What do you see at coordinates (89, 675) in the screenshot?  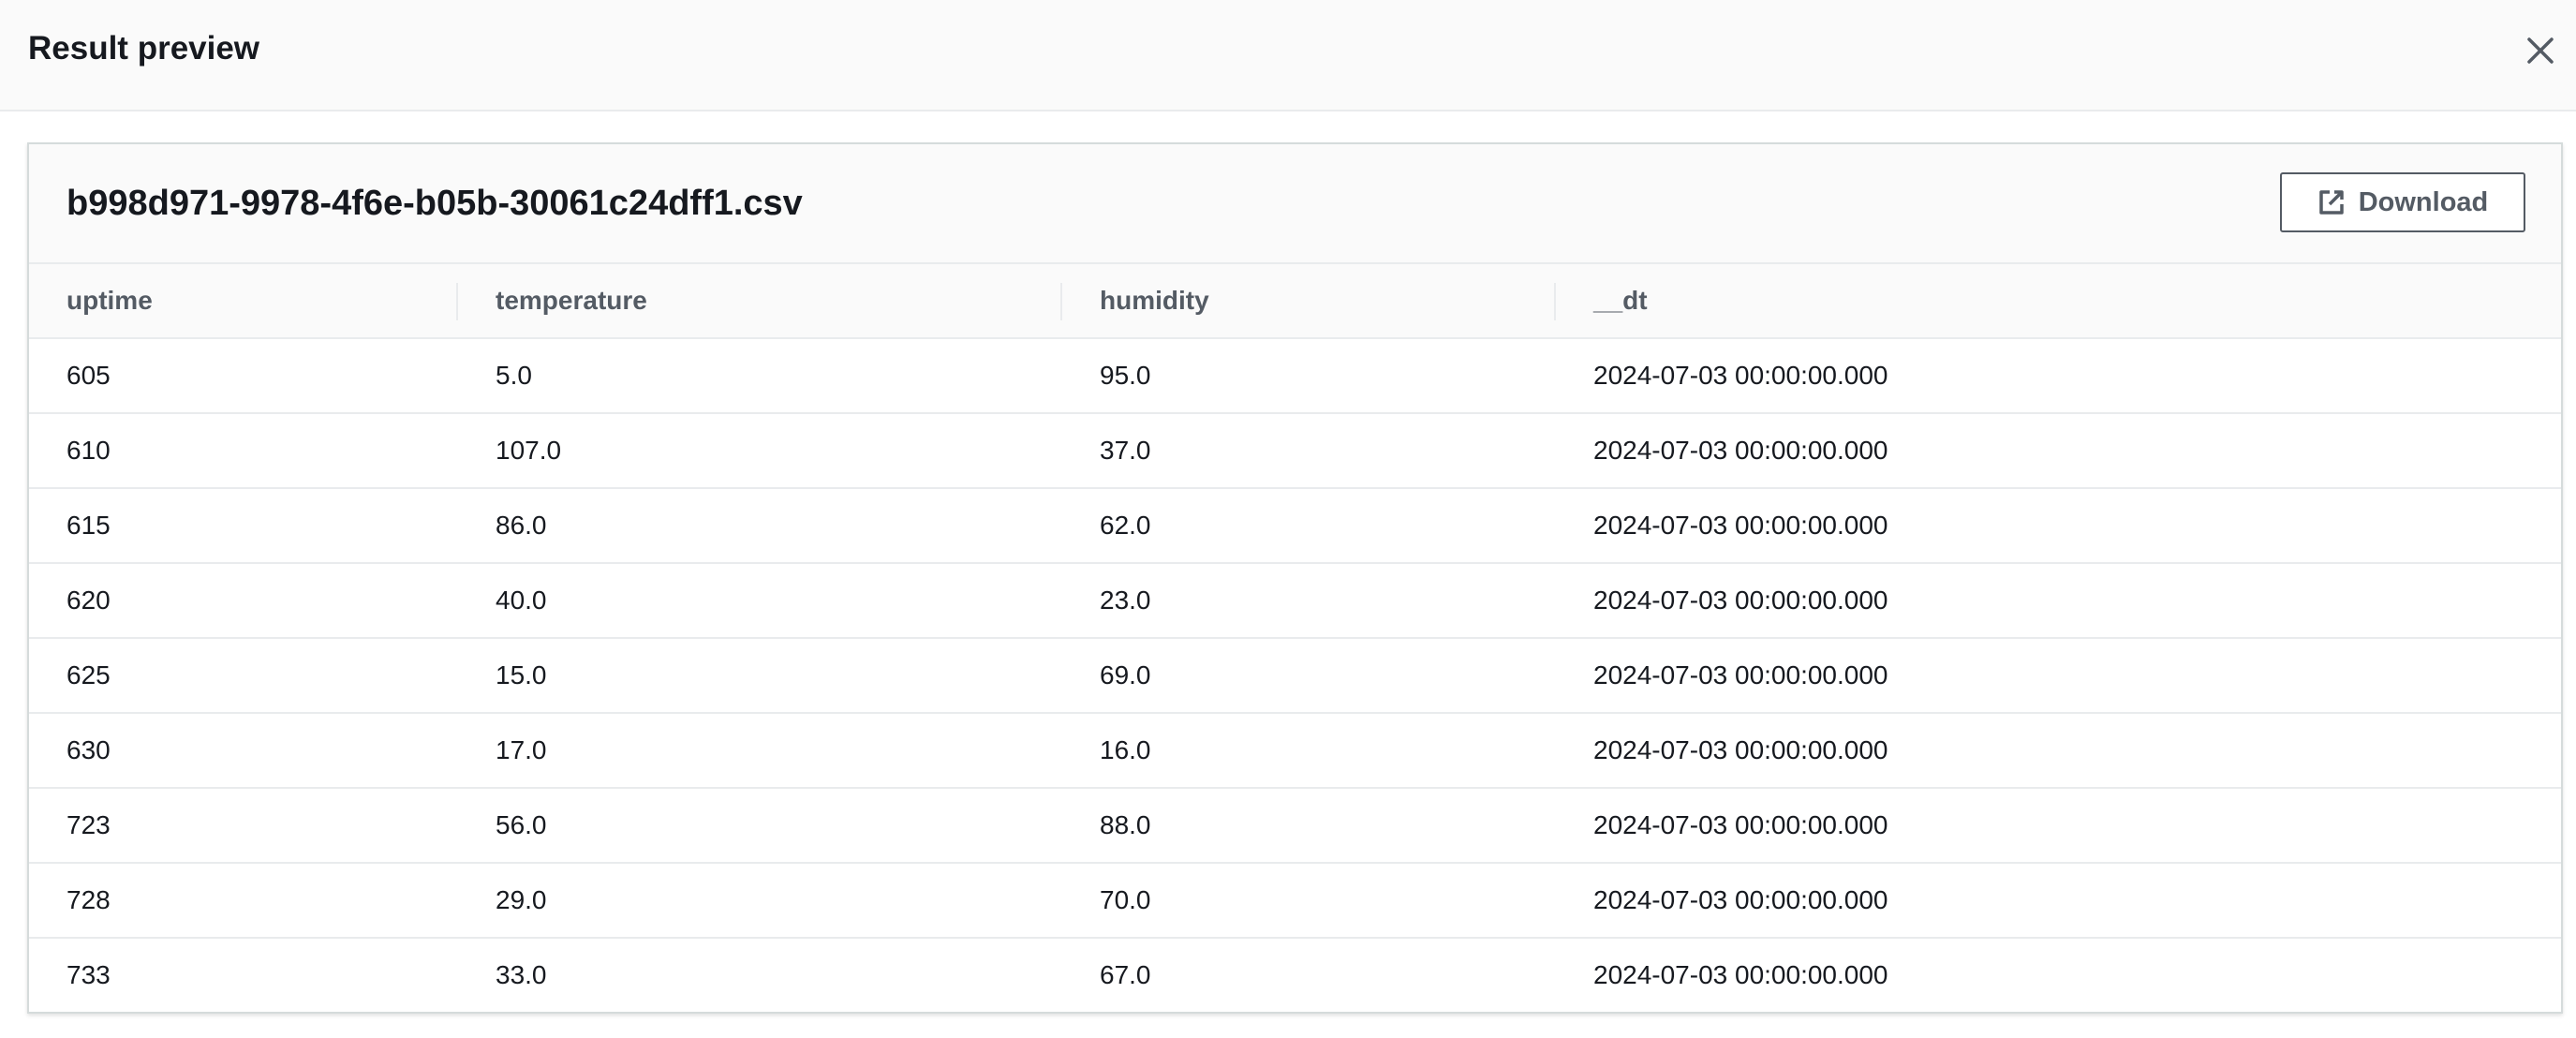 I see `cell-uptime: 625` at bounding box center [89, 675].